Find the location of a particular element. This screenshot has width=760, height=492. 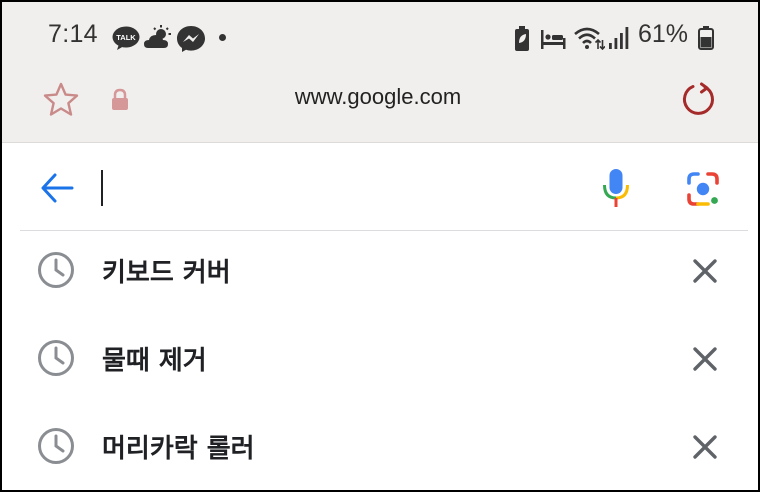

battery-icon is located at coordinates (706, 40).